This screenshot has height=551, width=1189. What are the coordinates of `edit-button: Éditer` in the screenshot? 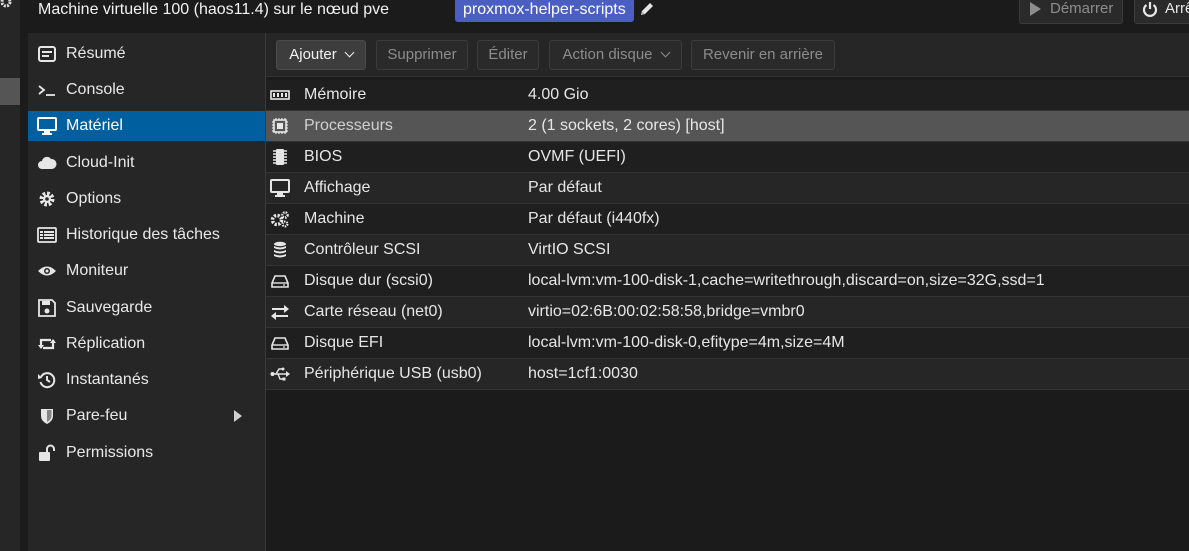 It's located at (508, 55).